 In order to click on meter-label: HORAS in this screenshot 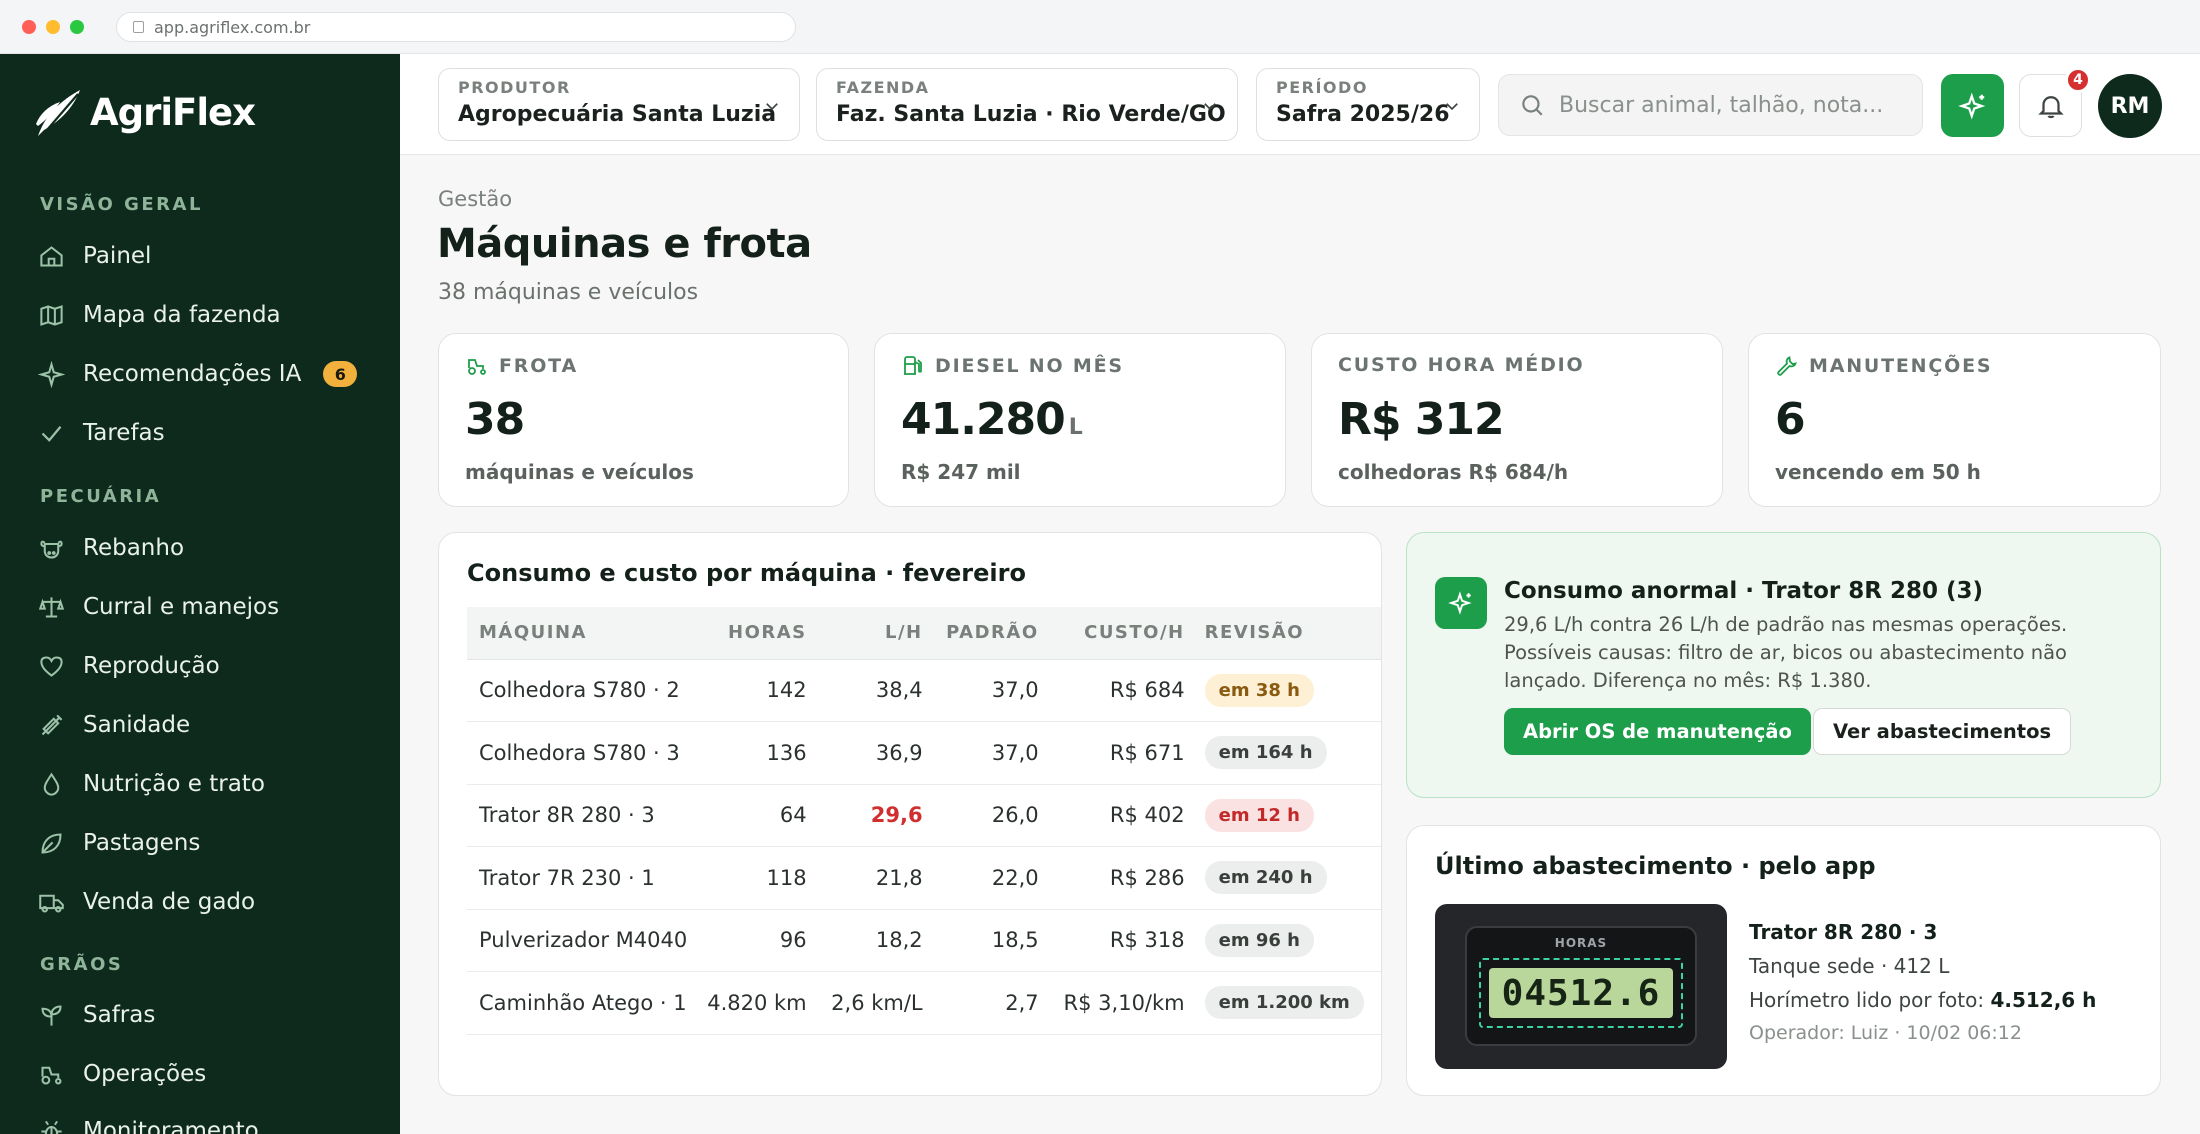, I will do `click(1581, 943)`.